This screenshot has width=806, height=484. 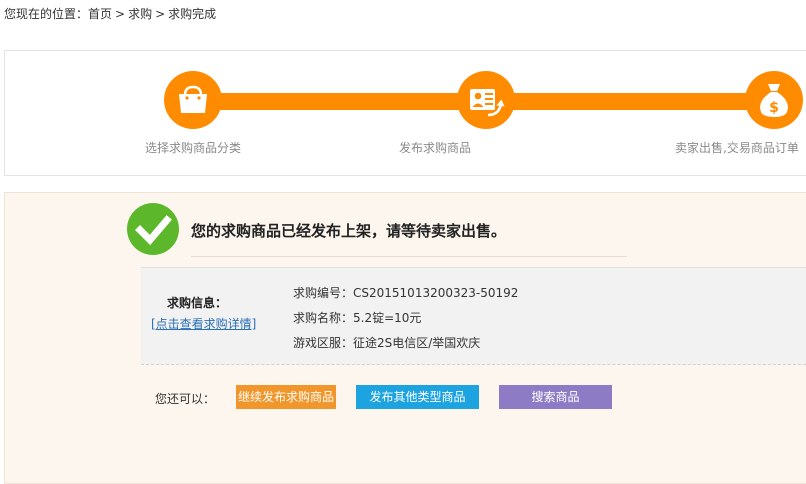 What do you see at coordinates (140, 14) in the screenshot?
I see `breadcrumb-purchase-link: 求购` at bounding box center [140, 14].